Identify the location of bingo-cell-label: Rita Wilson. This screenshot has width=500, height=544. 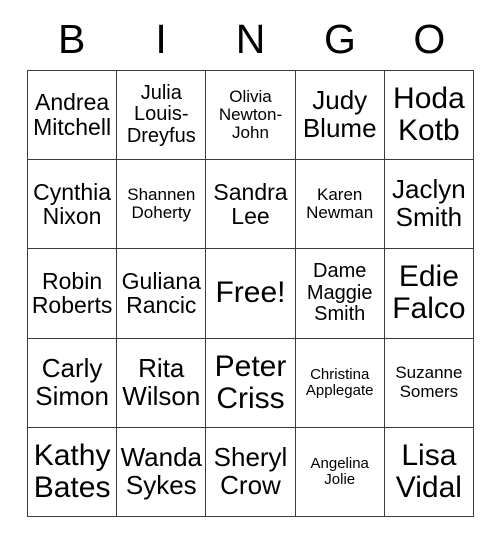
(161, 381).